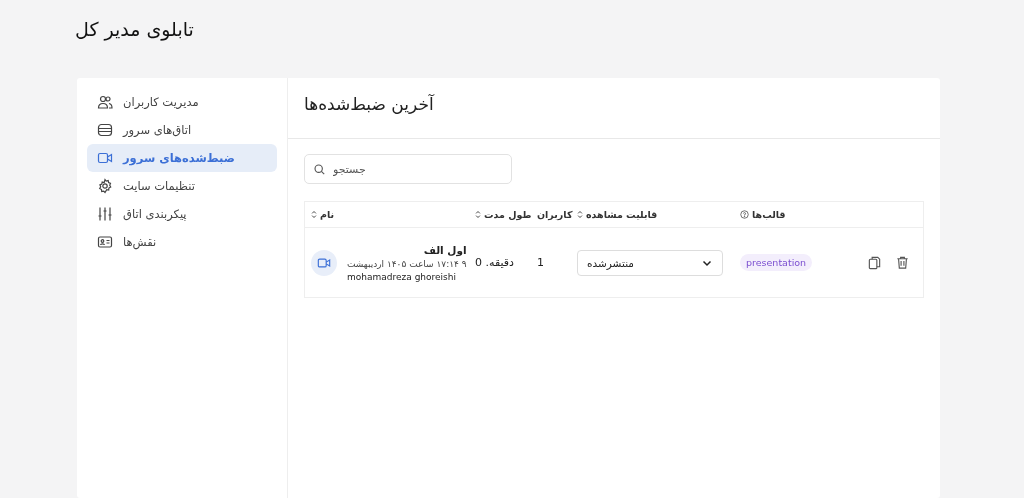 Image resolution: width=1024 pixels, height=498 pixels. Describe the element at coordinates (105, 130) in the screenshot. I see `server-icon` at that location.